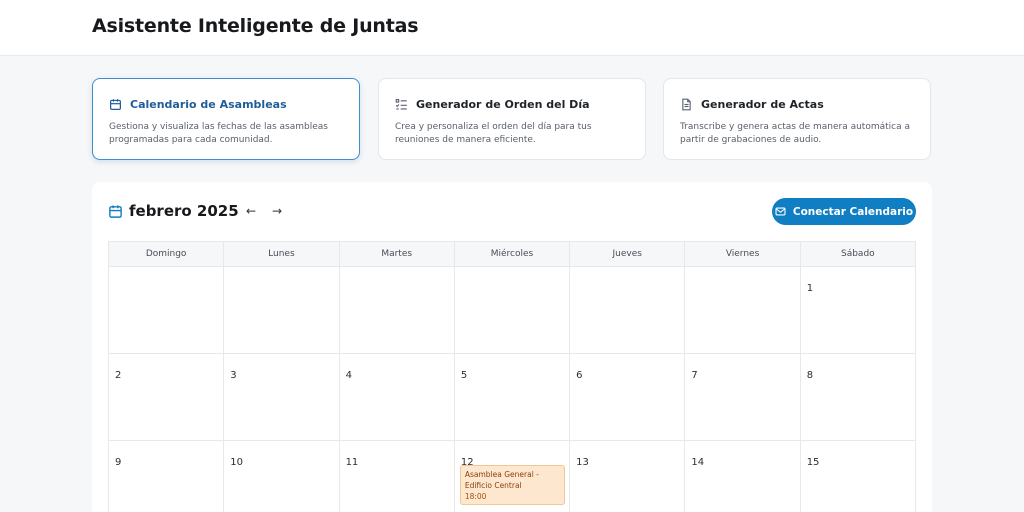  Describe the element at coordinates (503, 104) in the screenshot. I see `card-title: Generador de Orden del Día` at that location.